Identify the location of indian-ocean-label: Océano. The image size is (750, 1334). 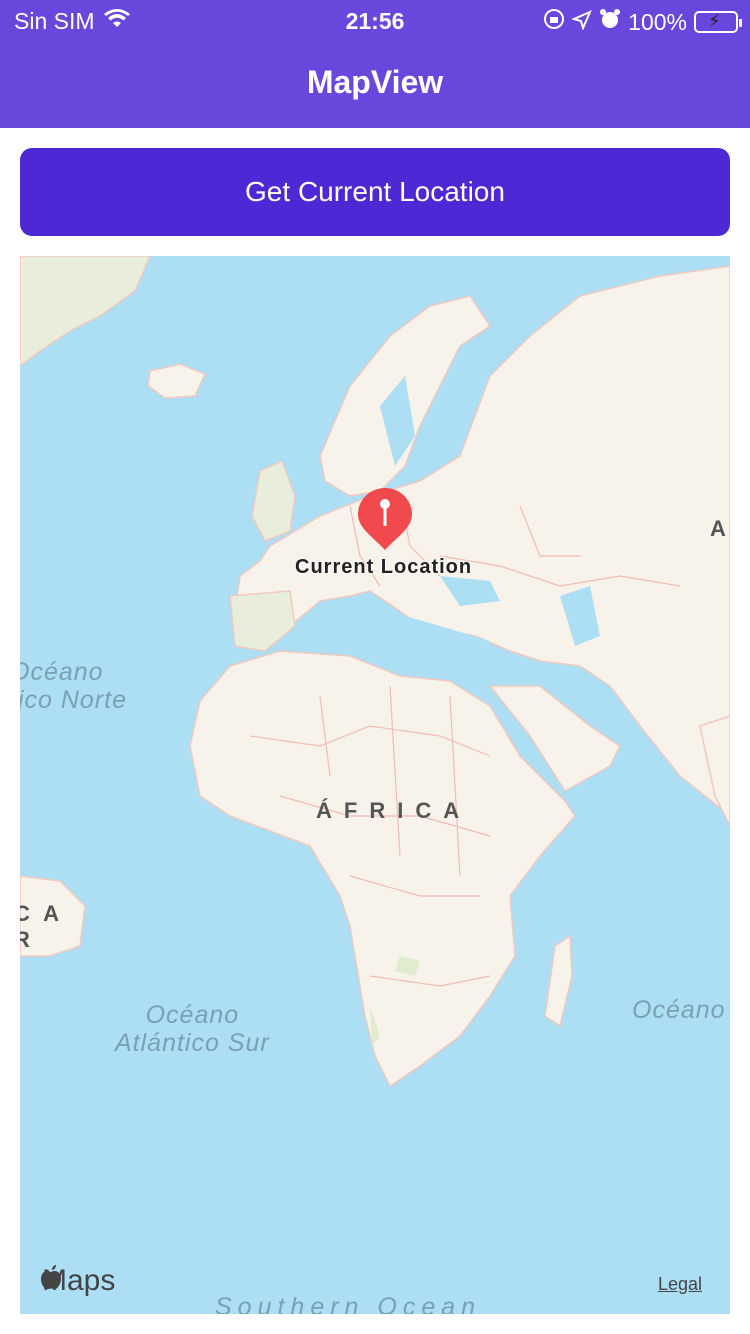
(679, 1010).